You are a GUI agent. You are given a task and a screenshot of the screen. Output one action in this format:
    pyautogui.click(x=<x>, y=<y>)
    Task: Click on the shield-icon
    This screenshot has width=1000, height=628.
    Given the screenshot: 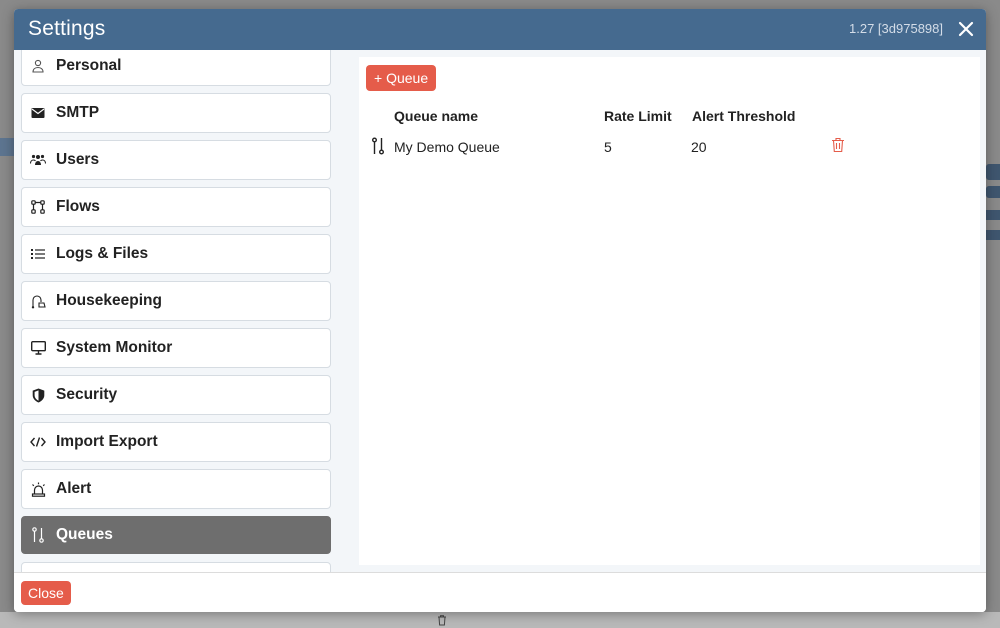 What is the action you would take?
    pyautogui.click(x=38, y=395)
    